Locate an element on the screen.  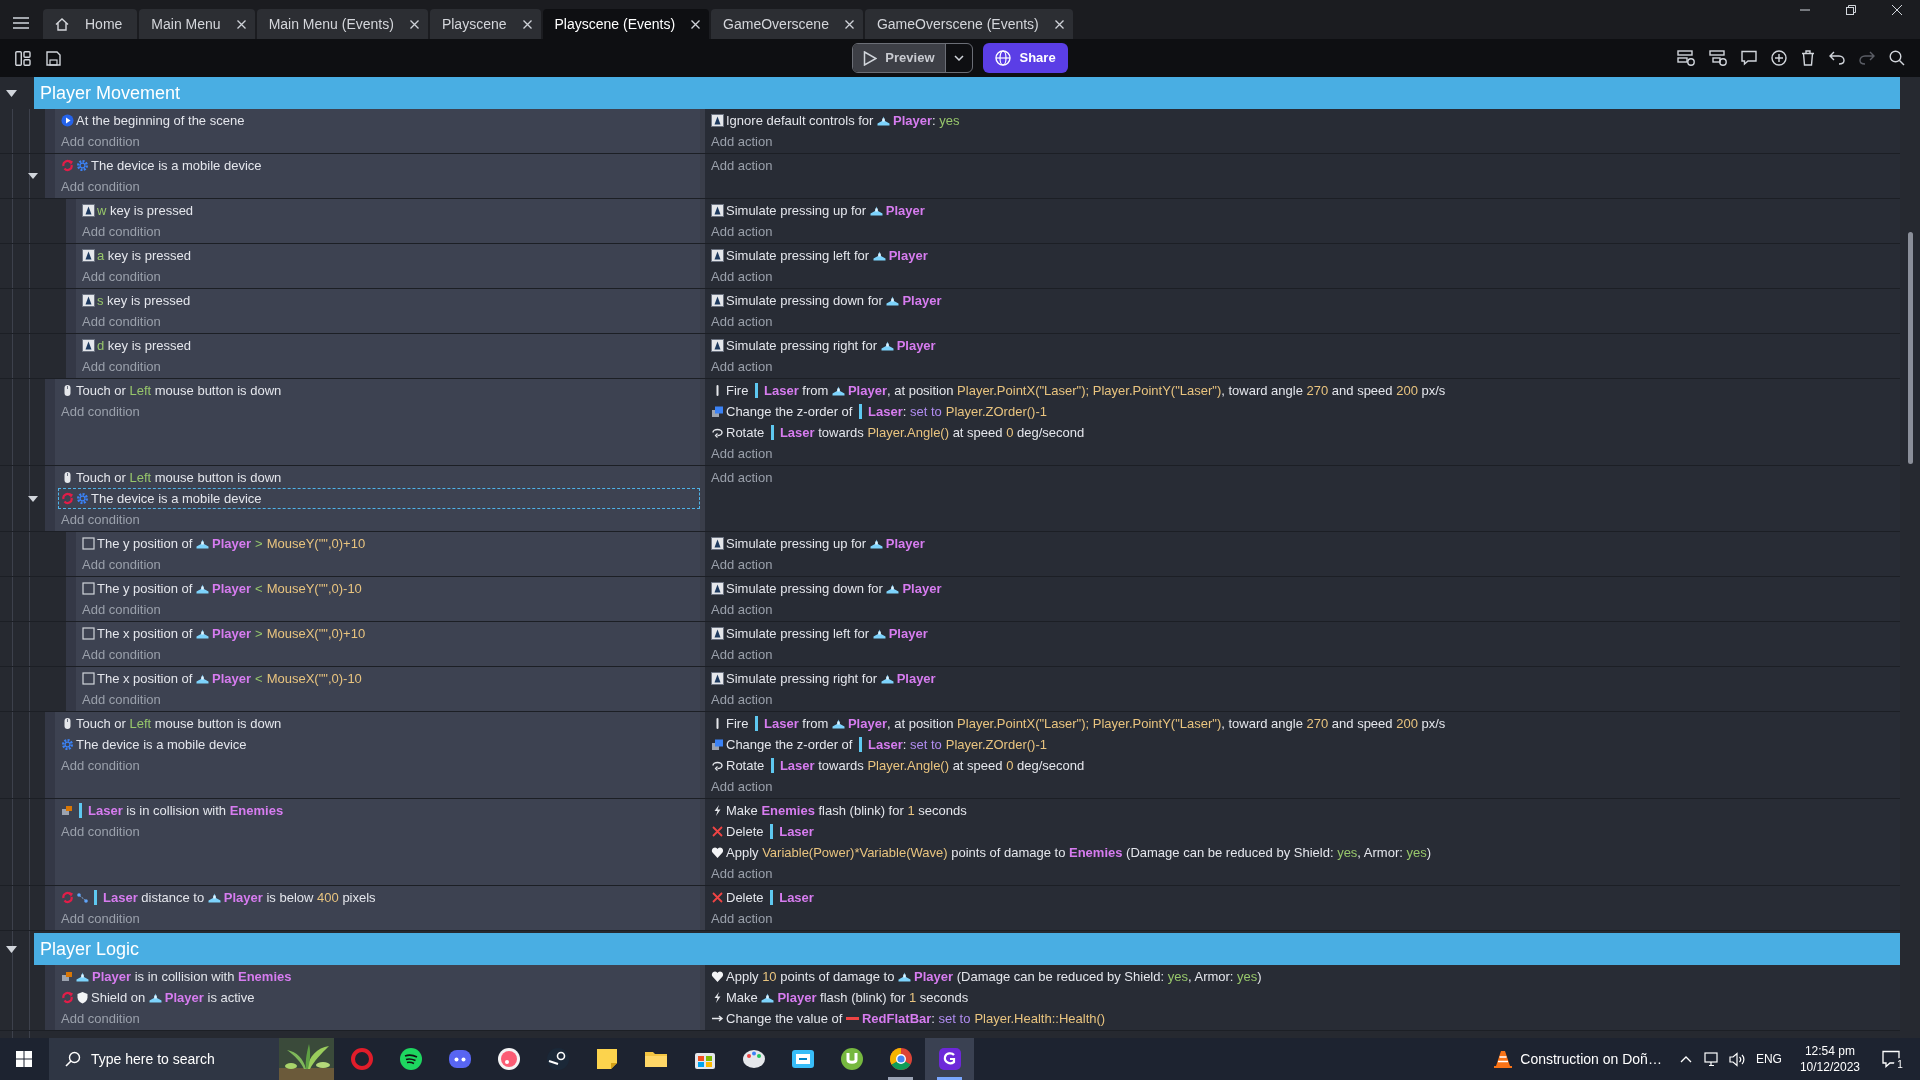
share-button: Share is located at coordinates (1025, 58).